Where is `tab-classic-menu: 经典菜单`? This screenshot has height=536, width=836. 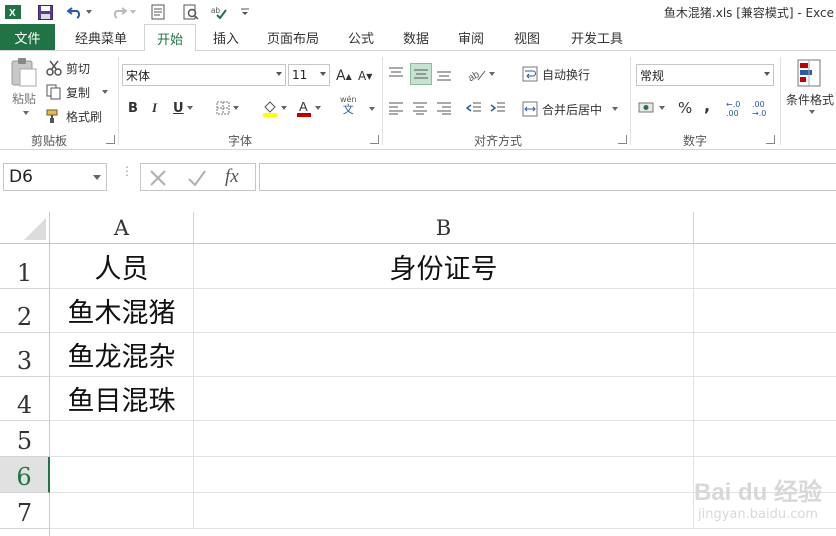
tab-classic-menu: 经典菜单 is located at coordinates (101, 37).